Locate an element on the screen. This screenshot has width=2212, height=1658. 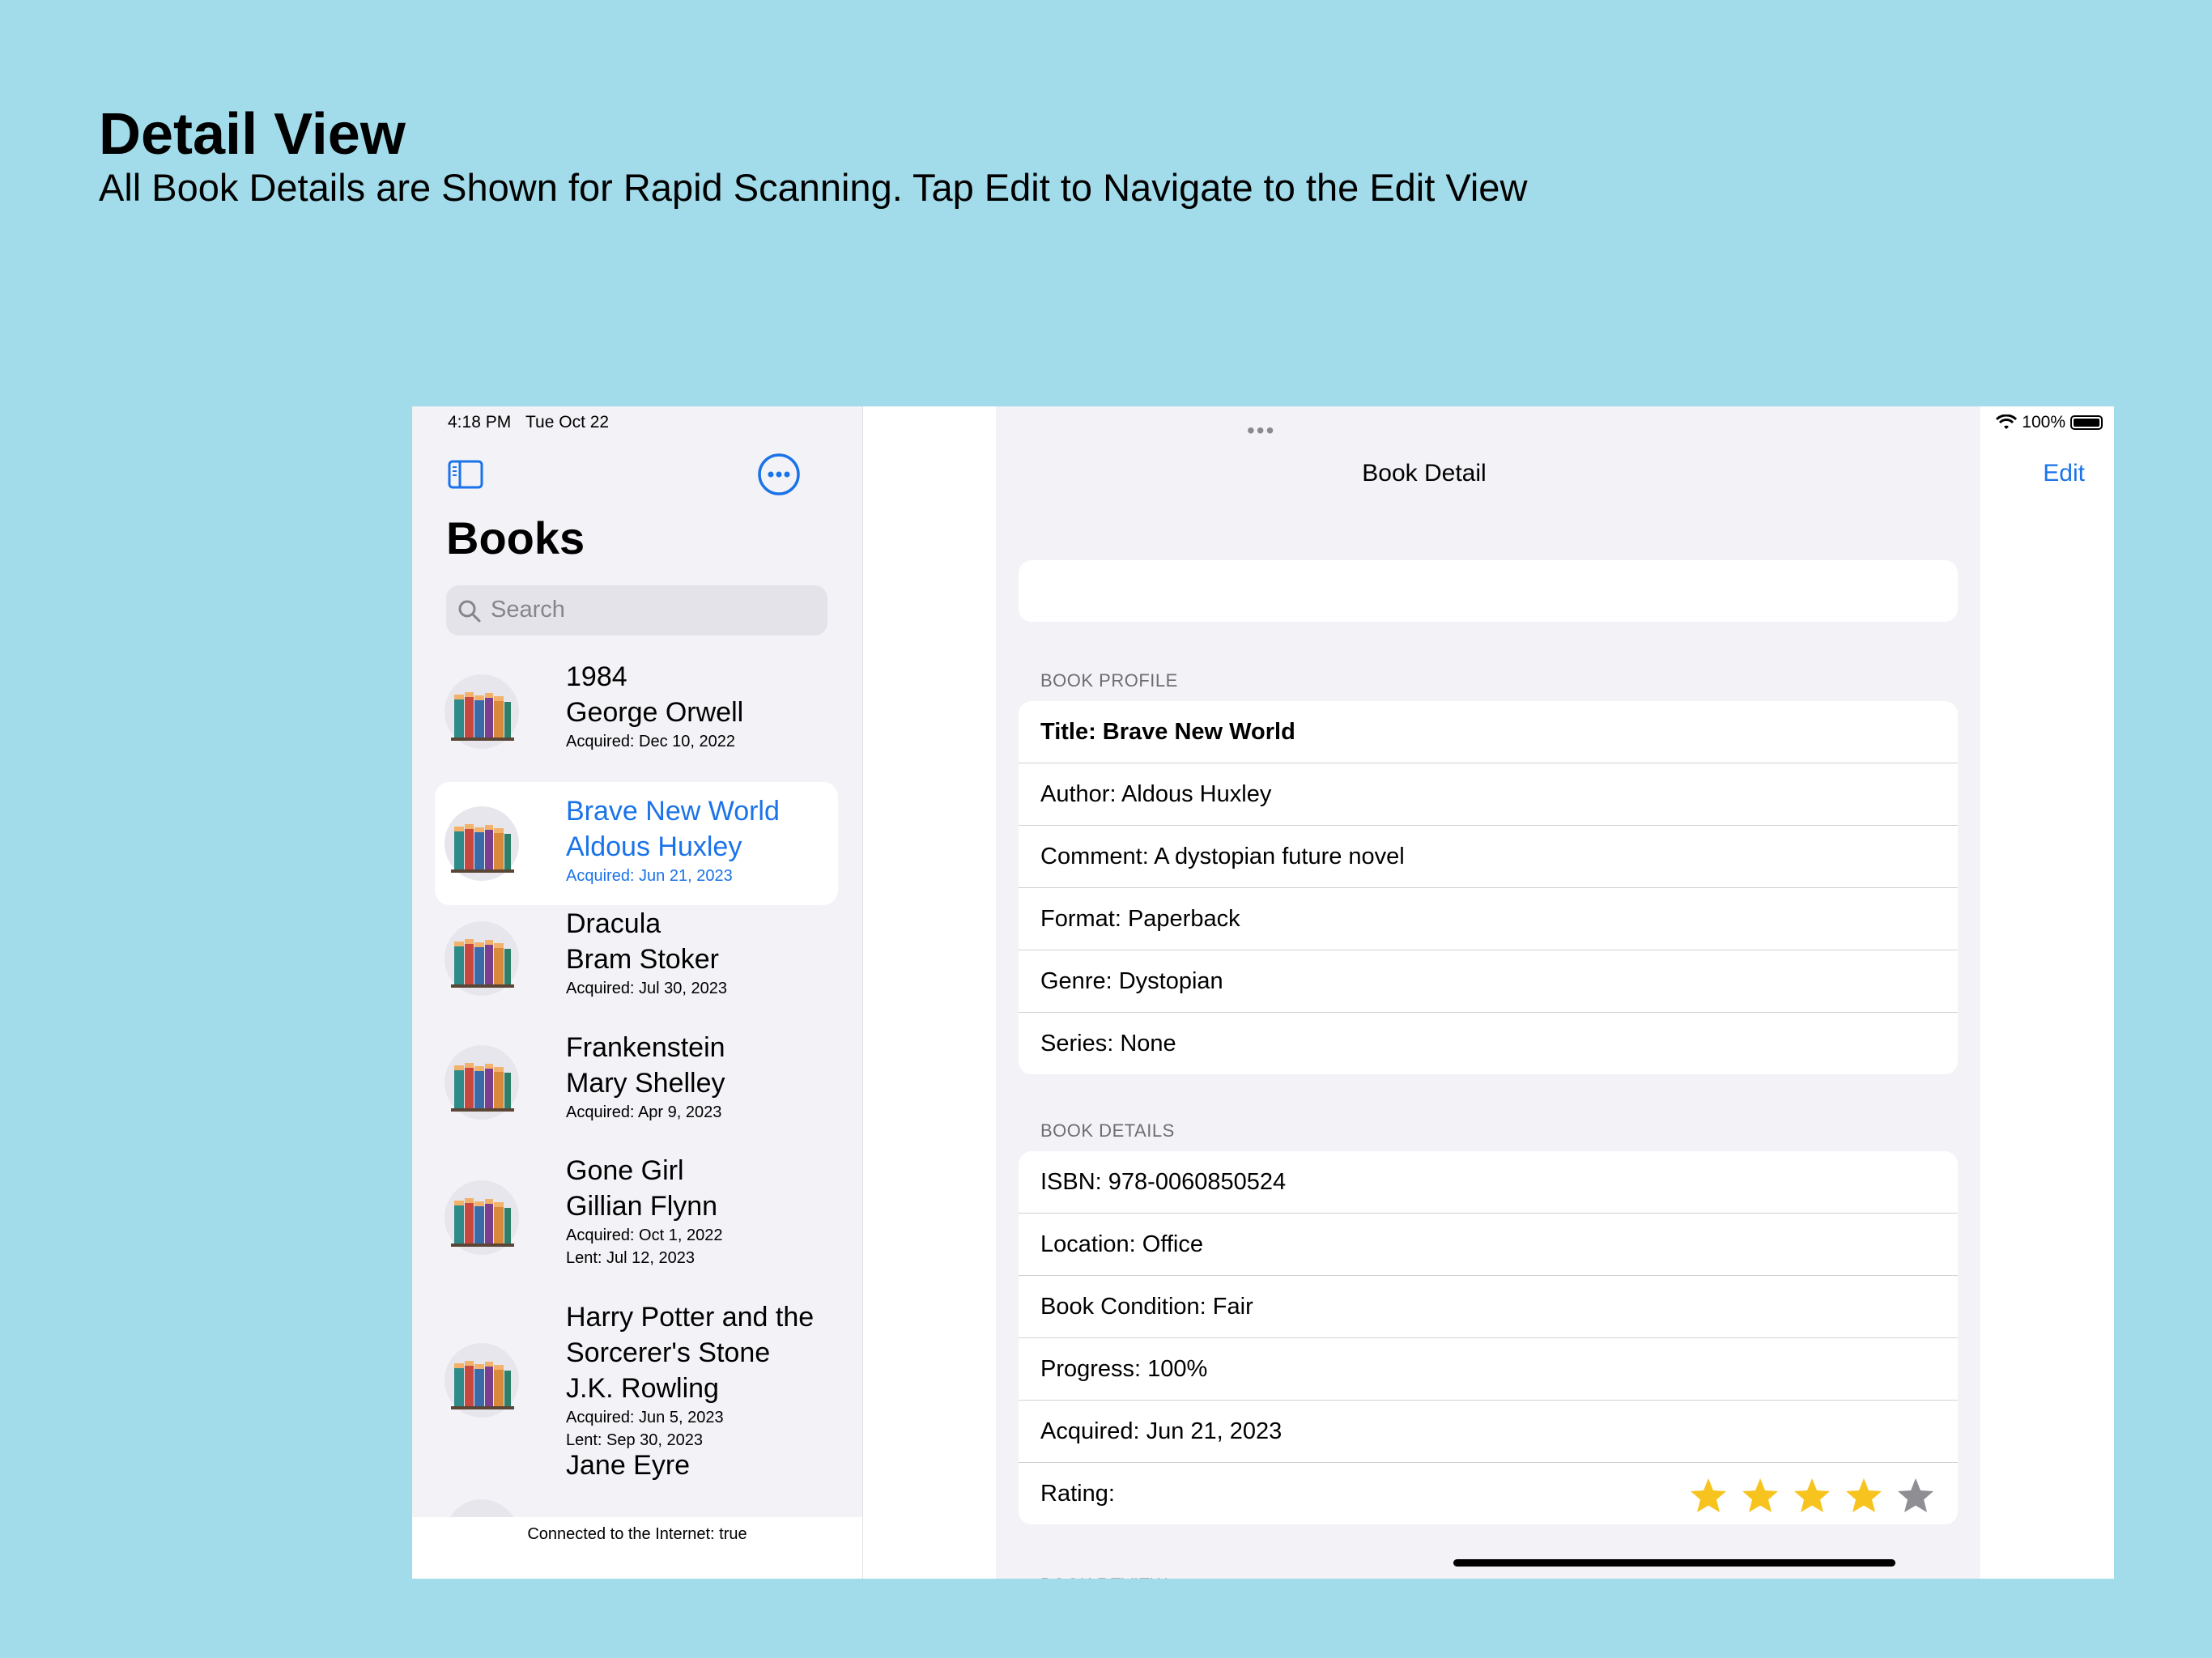
book-title: Jane Eyre is located at coordinates (628, 1465).